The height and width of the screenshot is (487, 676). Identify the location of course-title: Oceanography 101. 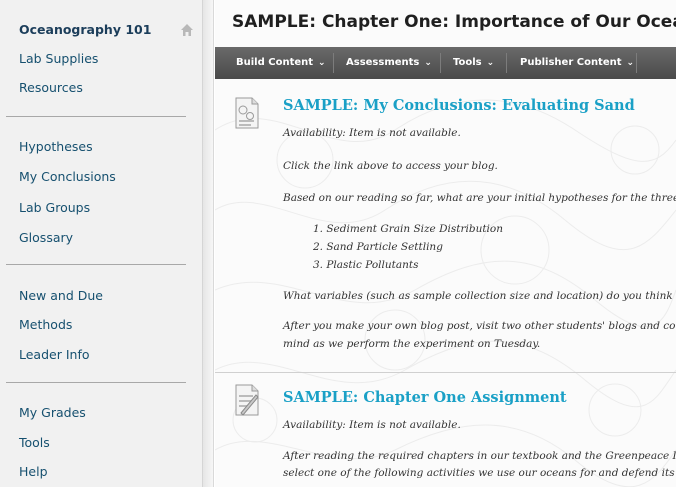
(85, 29).